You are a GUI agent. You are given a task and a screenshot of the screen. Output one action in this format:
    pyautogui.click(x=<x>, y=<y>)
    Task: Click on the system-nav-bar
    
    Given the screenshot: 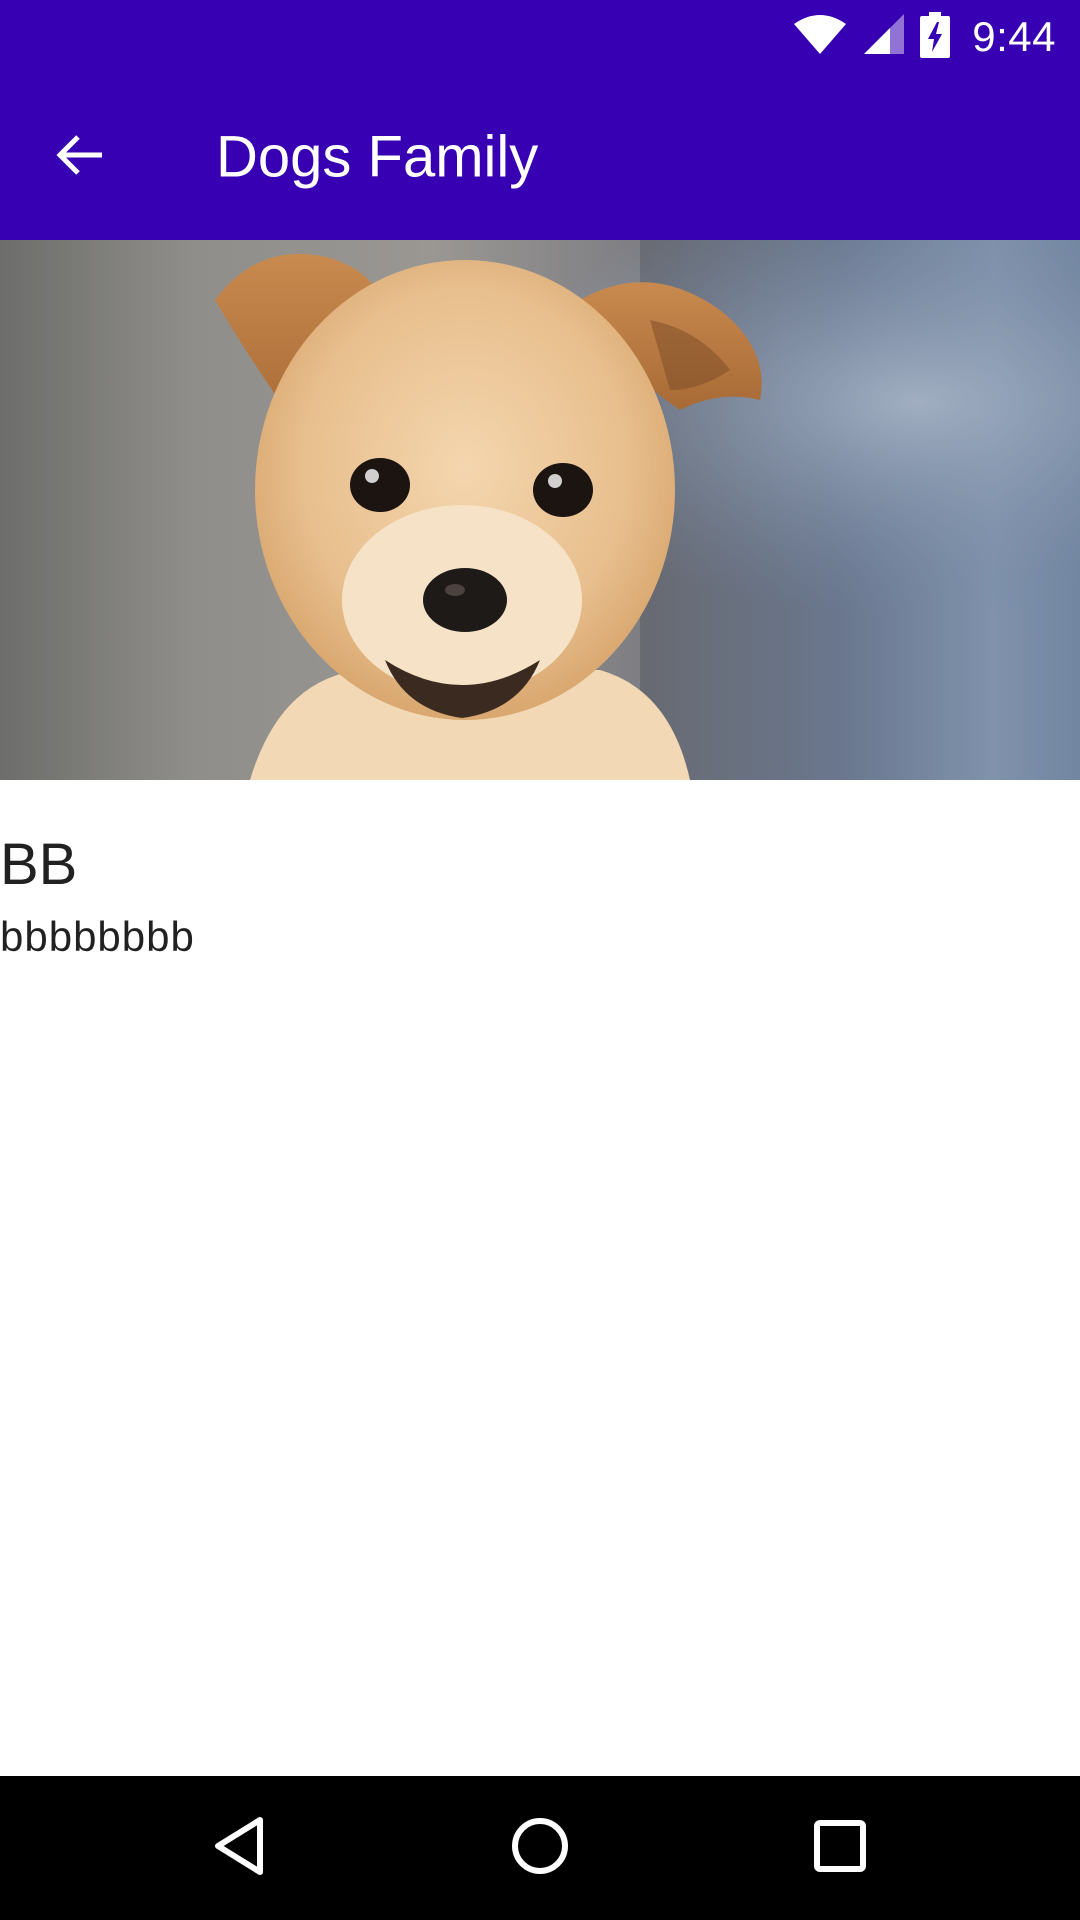 What is the action you would take?
    pyautogui.click(x=540, y=1848)
    